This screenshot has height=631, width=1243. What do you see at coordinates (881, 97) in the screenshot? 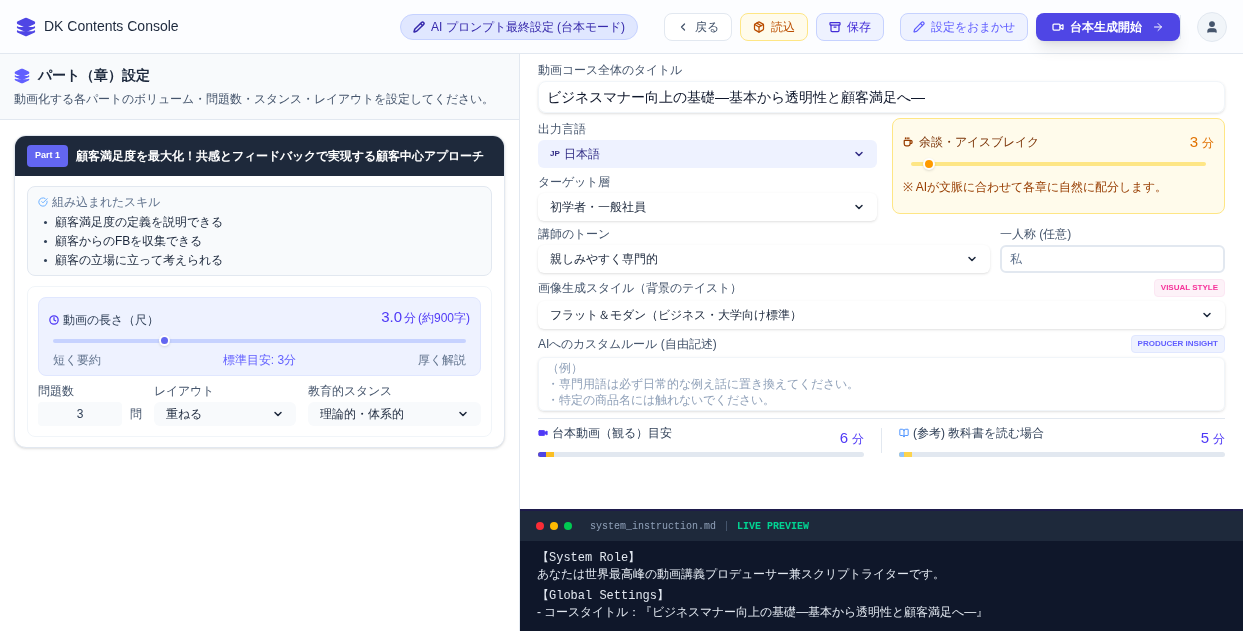
I see `course-title-field: ビジネスマナー向上の基礎―基本から透明性と顧客満足へ―` at bounding box center [881, 97].